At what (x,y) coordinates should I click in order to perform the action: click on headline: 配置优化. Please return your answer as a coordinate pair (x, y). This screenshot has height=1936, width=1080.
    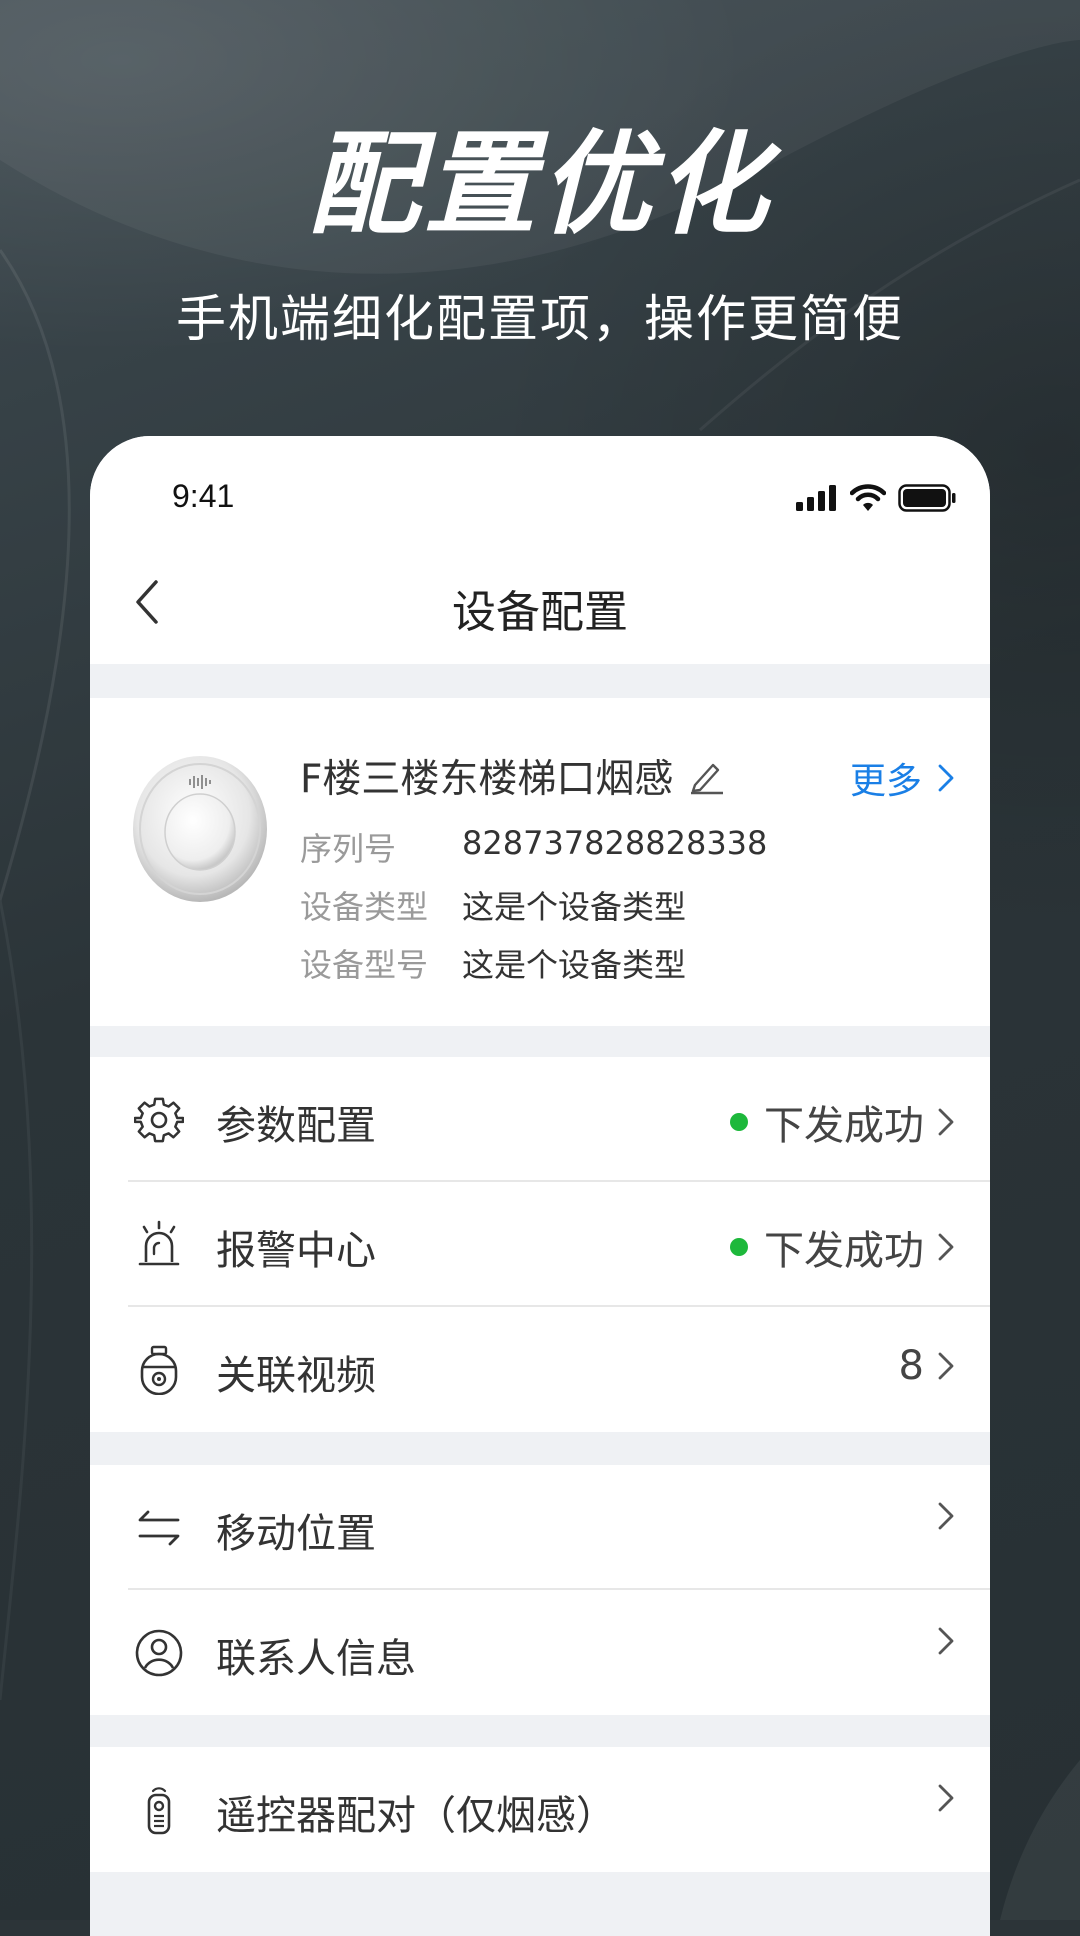
    Looking at the image, I should click on (540, 185).